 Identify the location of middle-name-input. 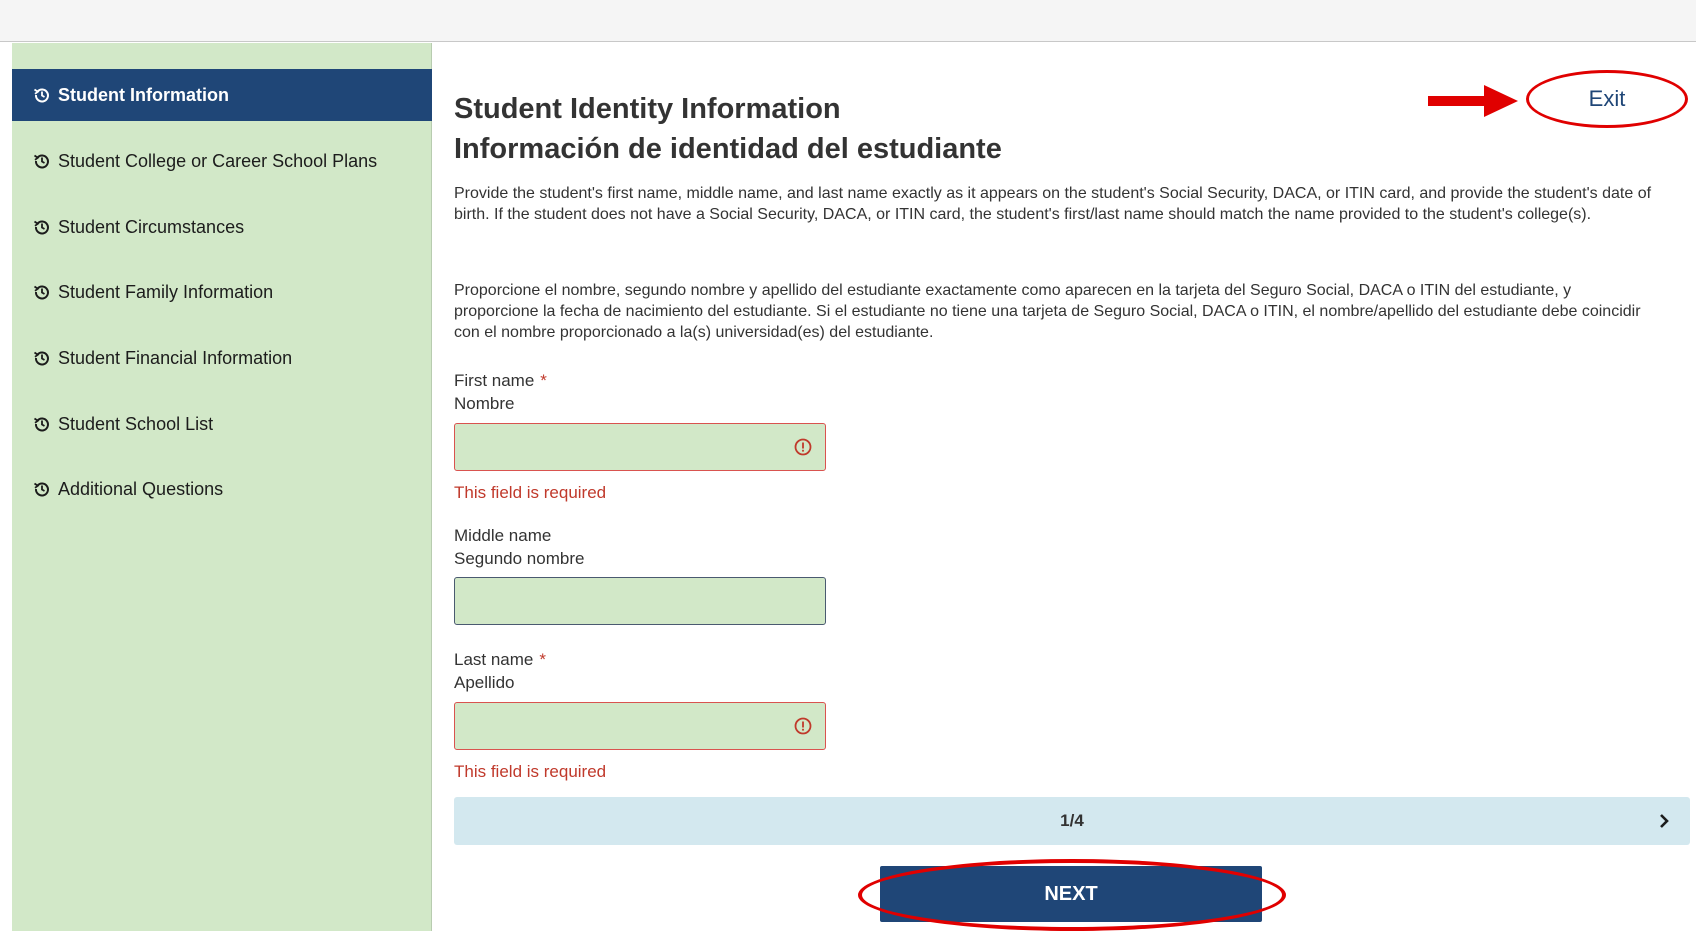
(640, 601).